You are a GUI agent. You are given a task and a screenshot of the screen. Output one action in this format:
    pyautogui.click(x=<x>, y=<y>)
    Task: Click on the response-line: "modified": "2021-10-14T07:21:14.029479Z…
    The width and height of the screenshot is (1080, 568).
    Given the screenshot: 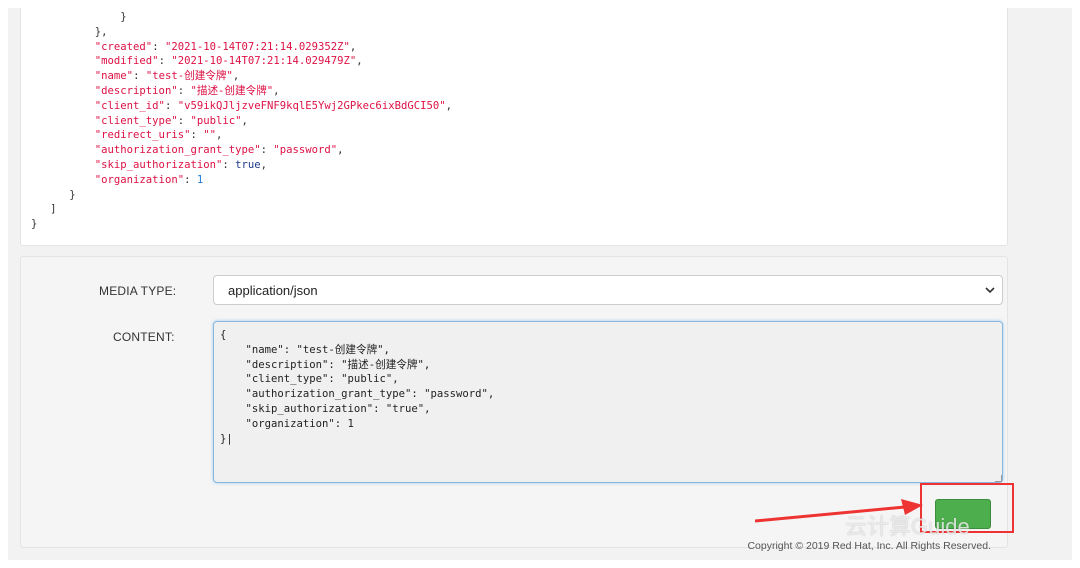 What is the action you would take?
    pyautogui.click(x=241, y=61)
    